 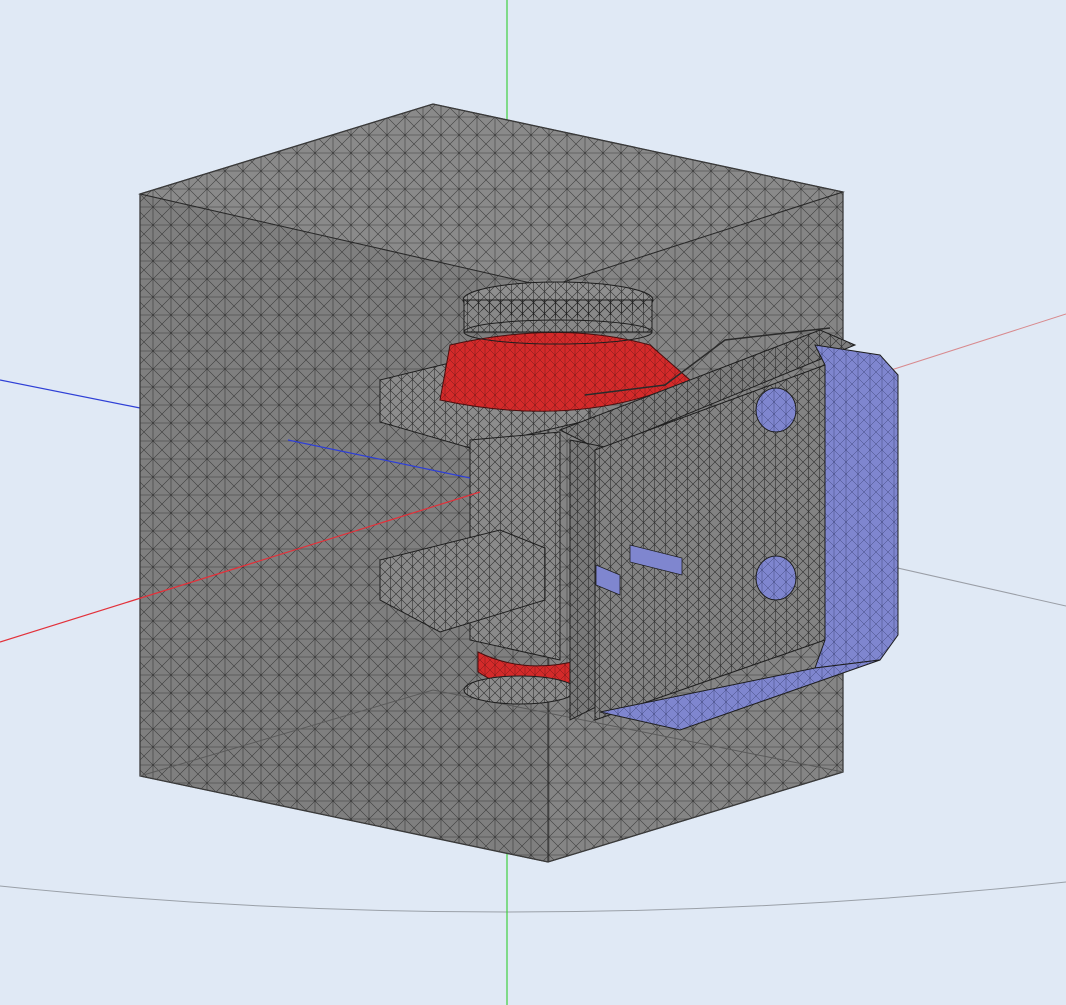 What do you see at coordinates (533, 897) in the screenshot?
I see `ground-grid-arc` at bounding box center [533, 897].